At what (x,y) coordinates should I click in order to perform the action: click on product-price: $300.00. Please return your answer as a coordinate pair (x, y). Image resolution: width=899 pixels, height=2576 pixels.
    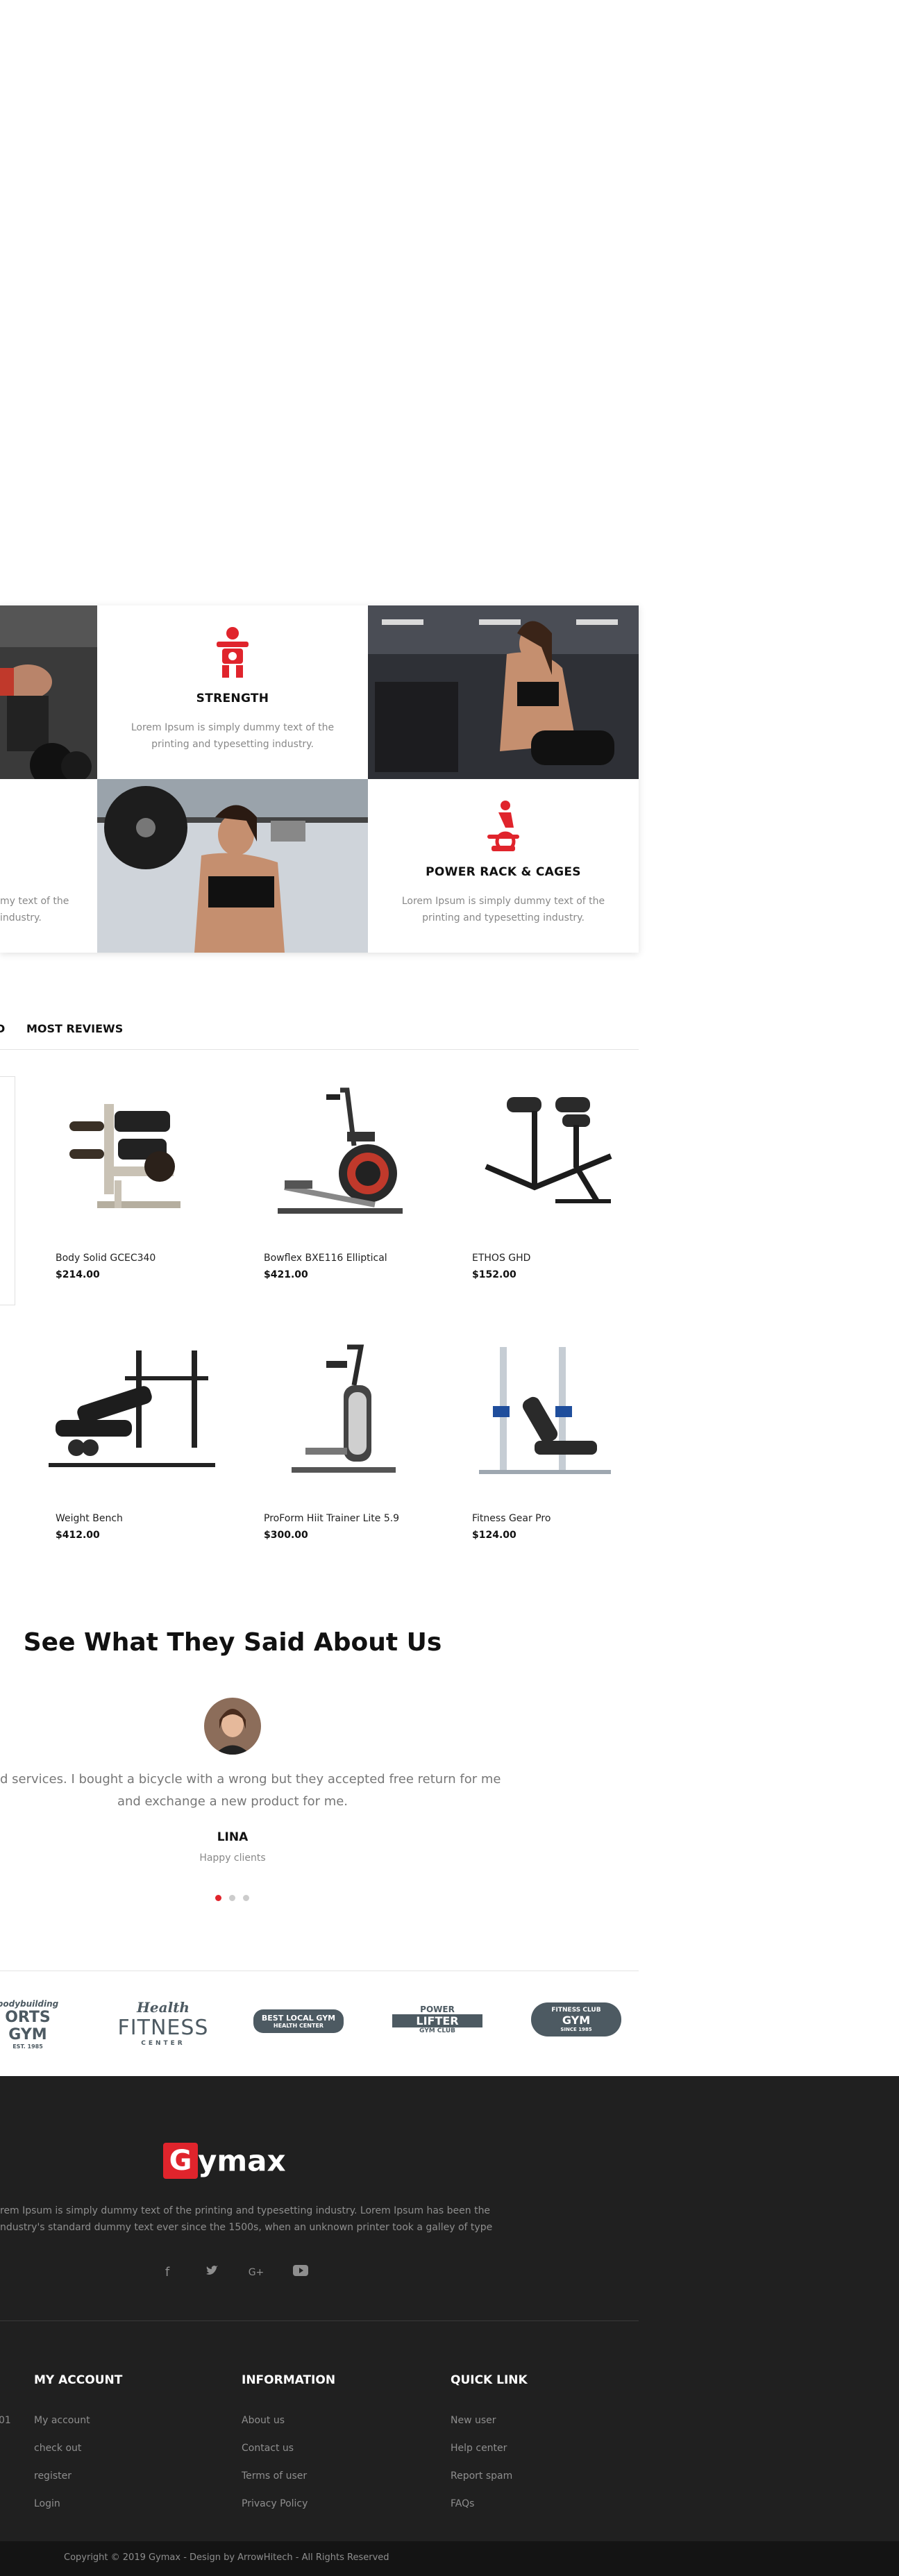
    Looking at the image, I should click on (286, 1535).